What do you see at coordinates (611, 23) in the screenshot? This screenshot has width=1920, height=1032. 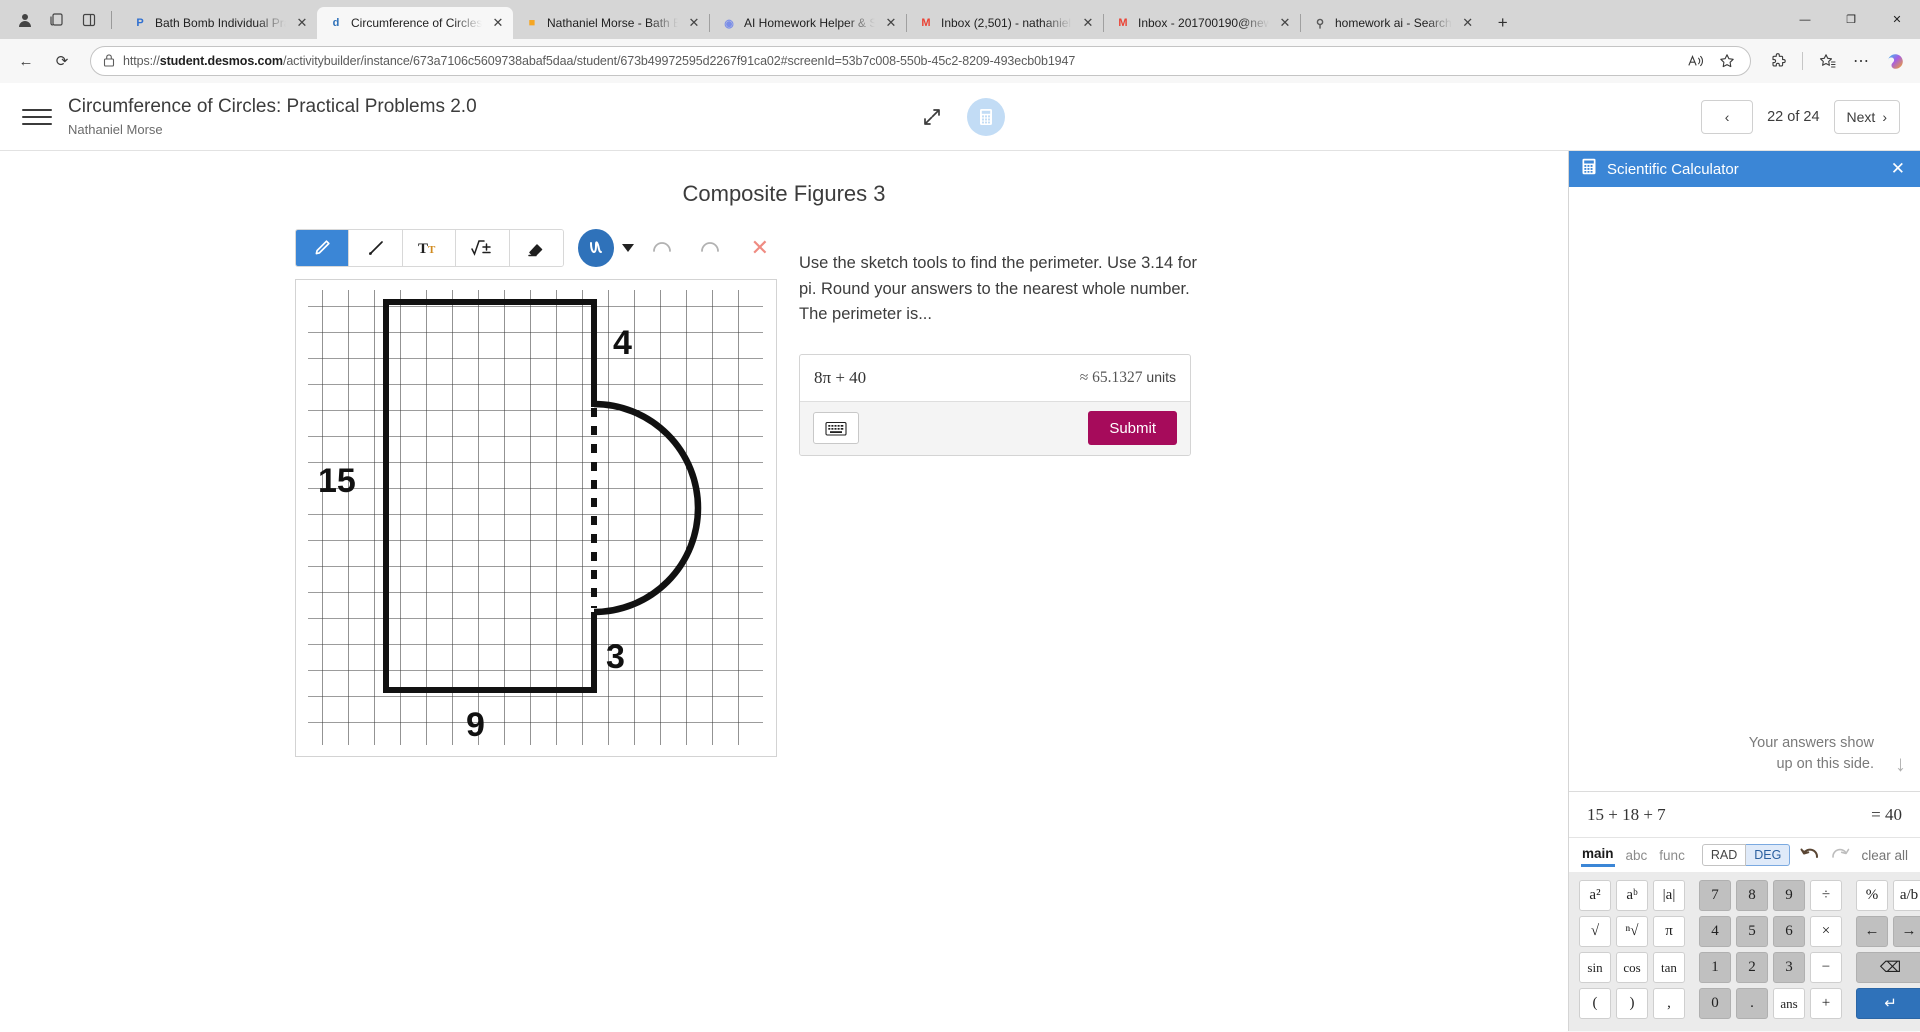 I see `browser-tab: ■ Nathaniel Morse - Bath Bomb I ✕` at bounding box center [611, 23].